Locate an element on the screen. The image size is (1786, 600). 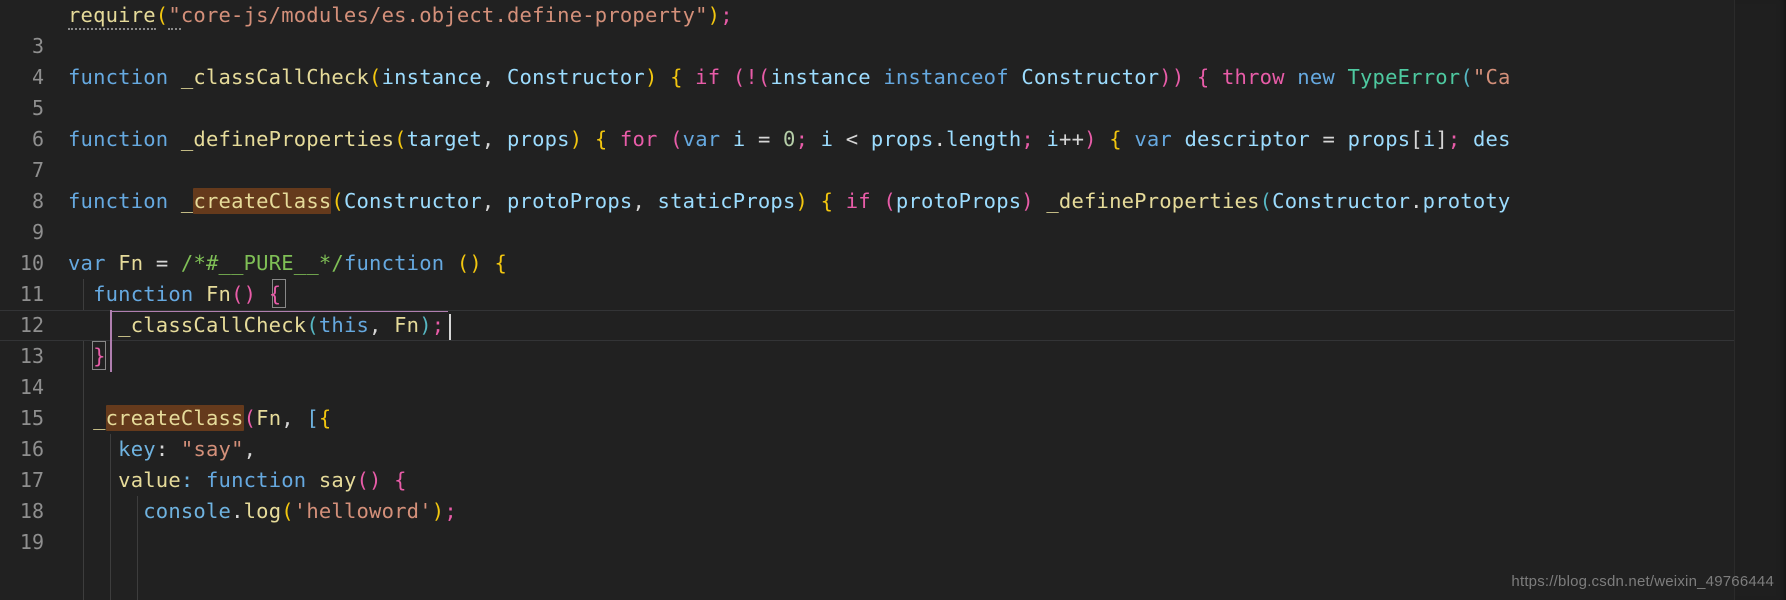
editor-line: 18 value: function say() { is located at coordinates (893, 494).